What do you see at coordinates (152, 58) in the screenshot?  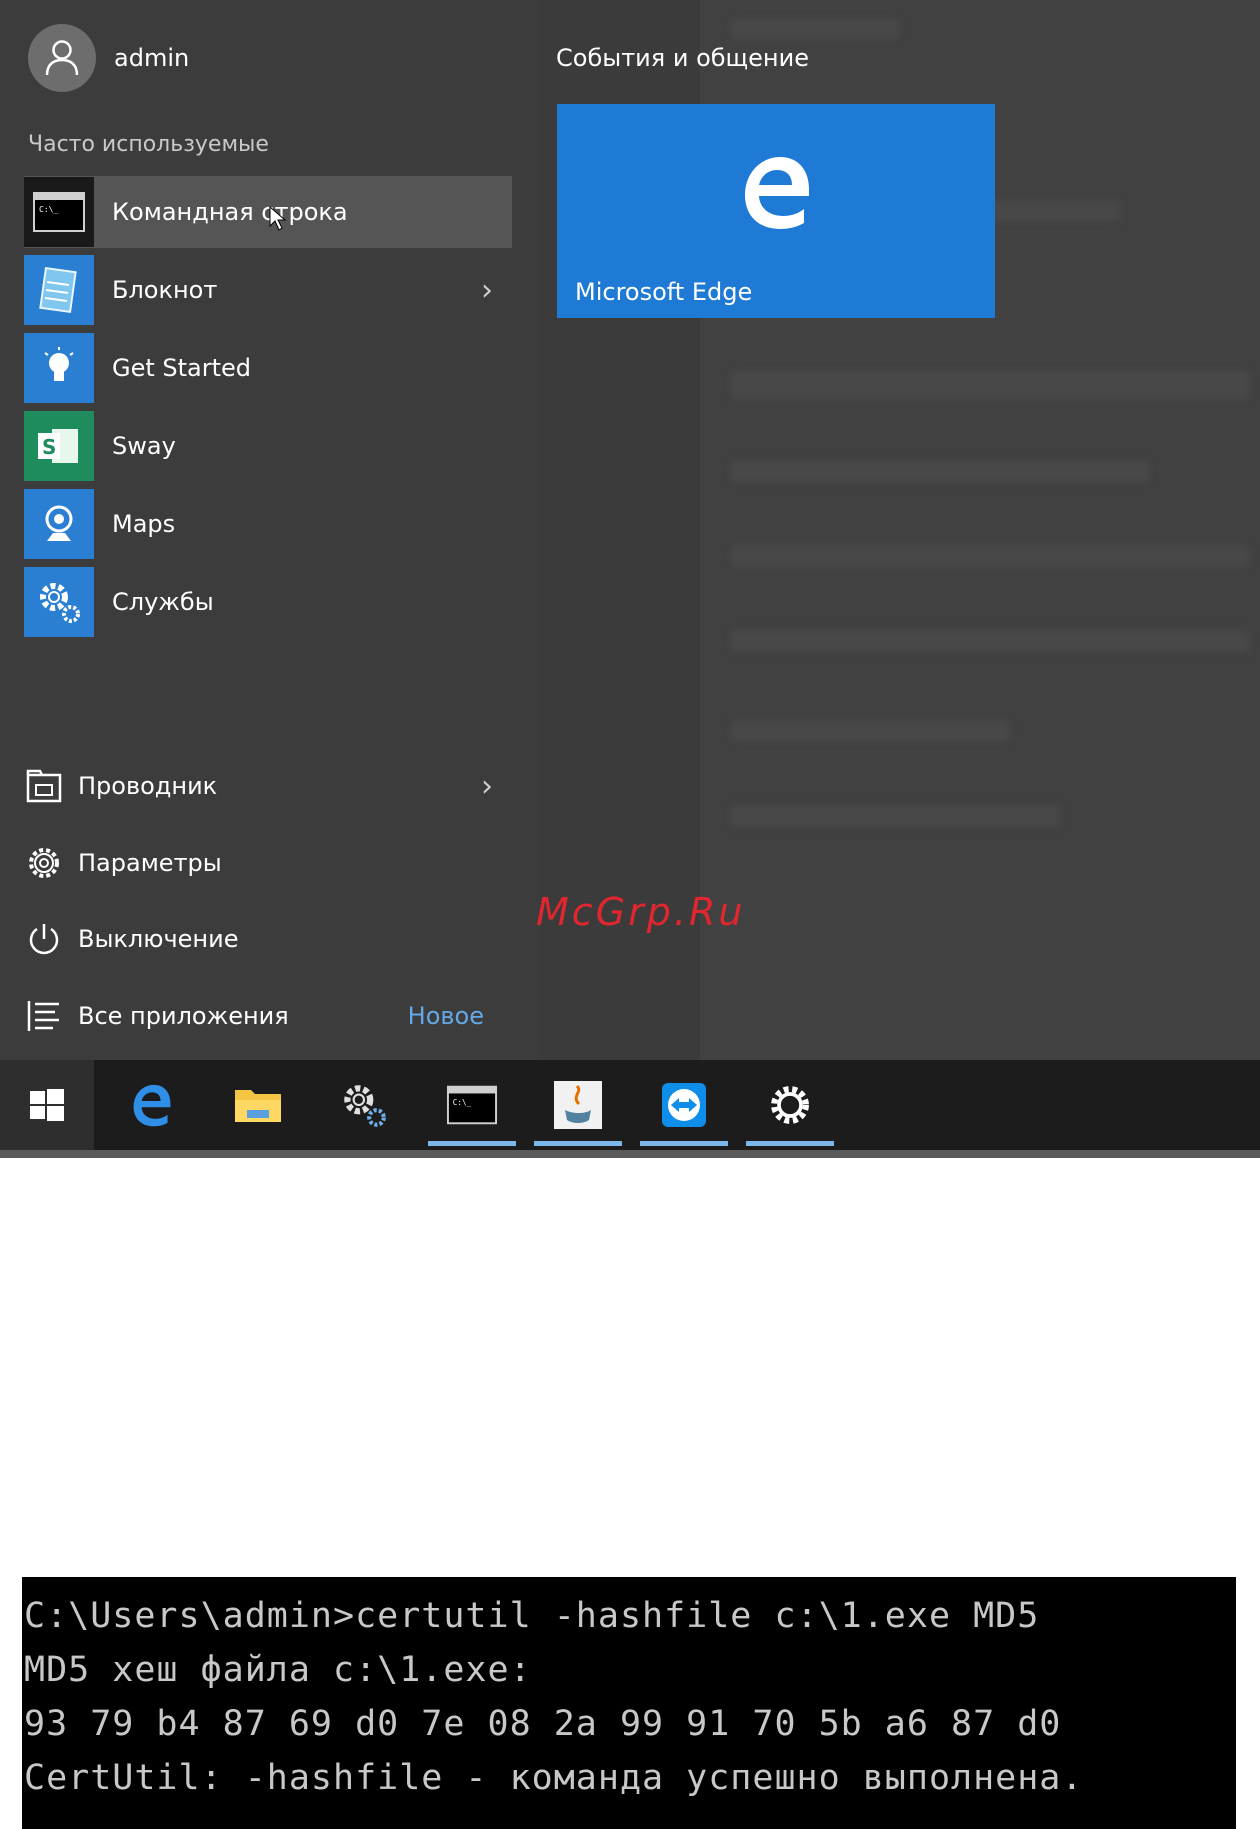 I see `user-name: admin` at bounding box center [152, 58].